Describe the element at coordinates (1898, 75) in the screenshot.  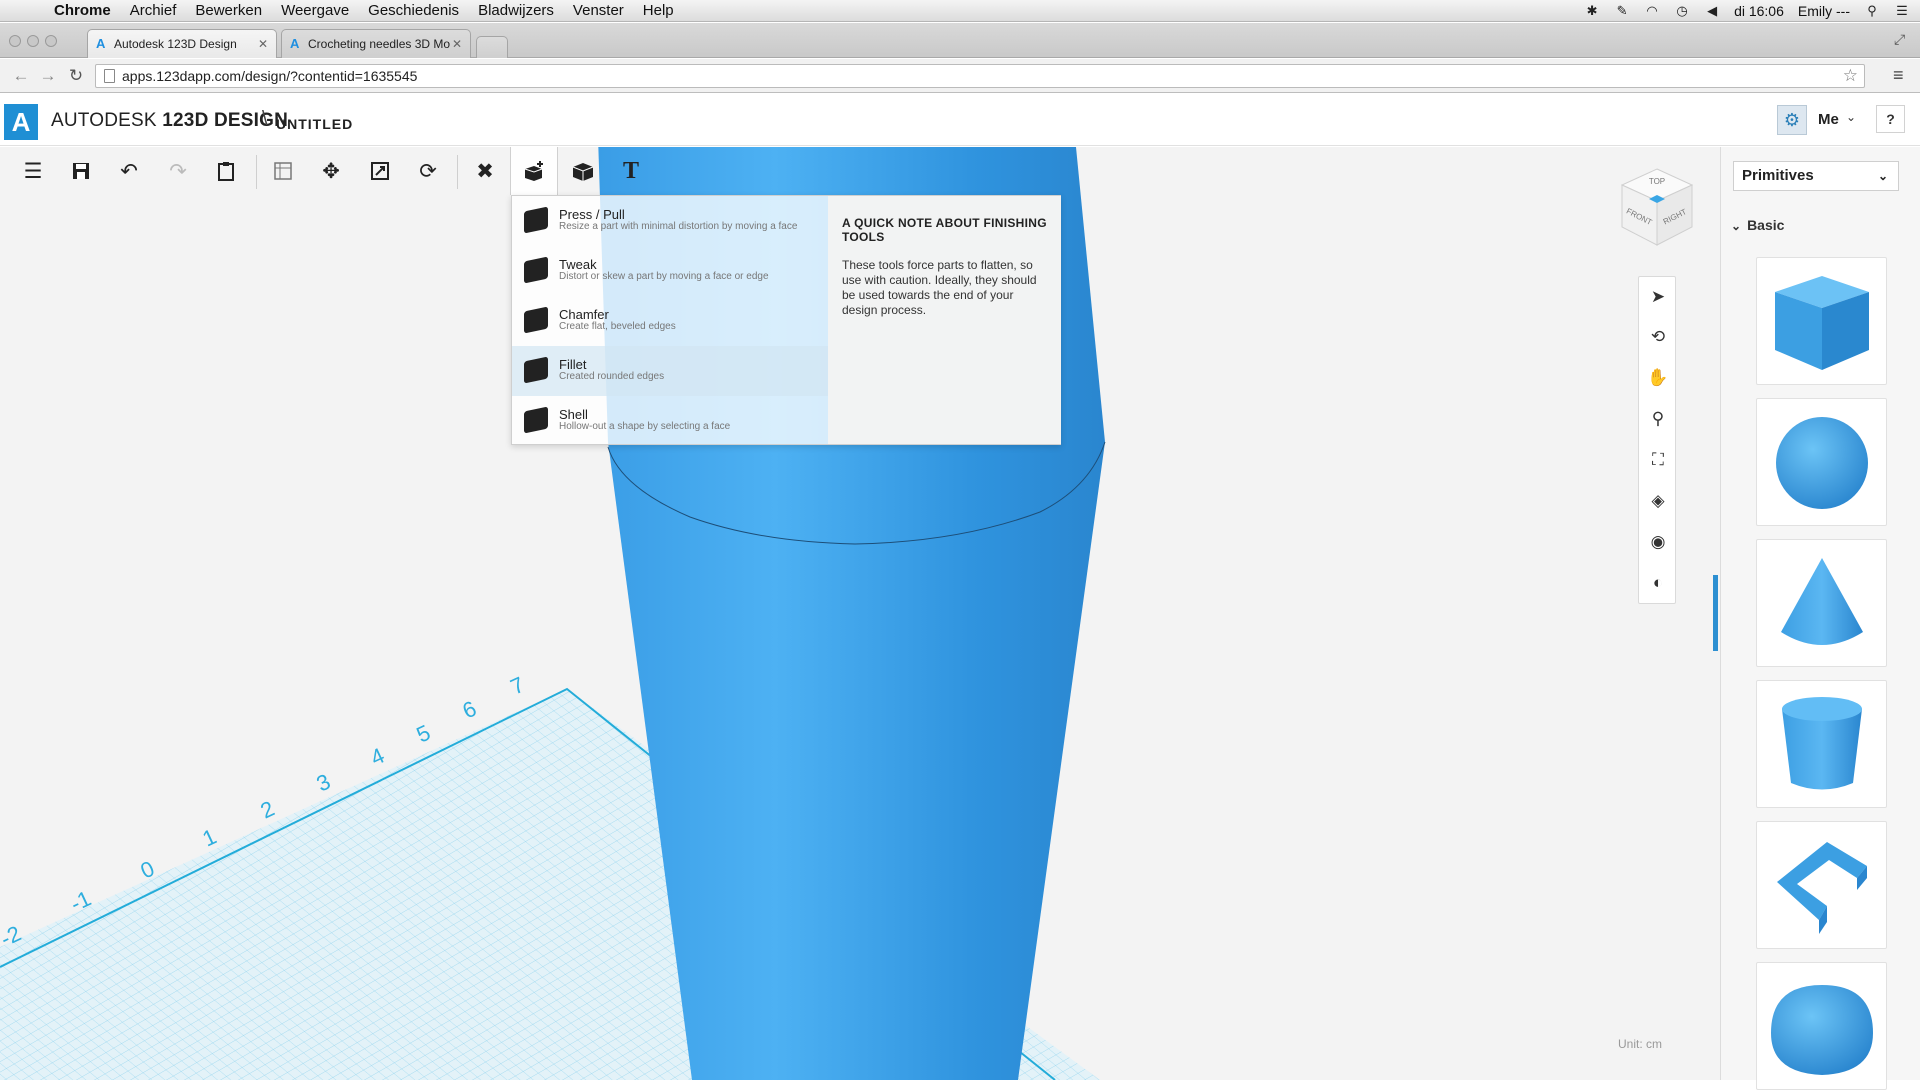
I see `chrome-menu-icon: ≡` at that location.